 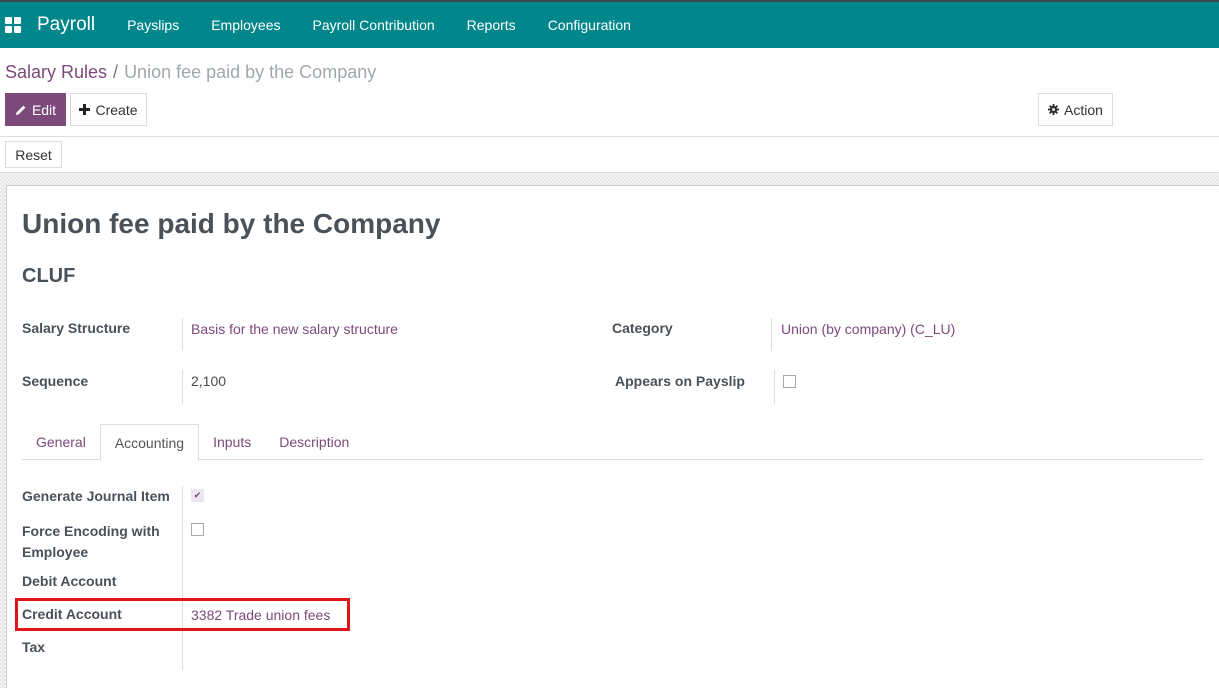 What do you see at coordinates (789, 381) in the screenshot?
I see `appears-on-payslip-checkbox` at bounding box center [789, 381].